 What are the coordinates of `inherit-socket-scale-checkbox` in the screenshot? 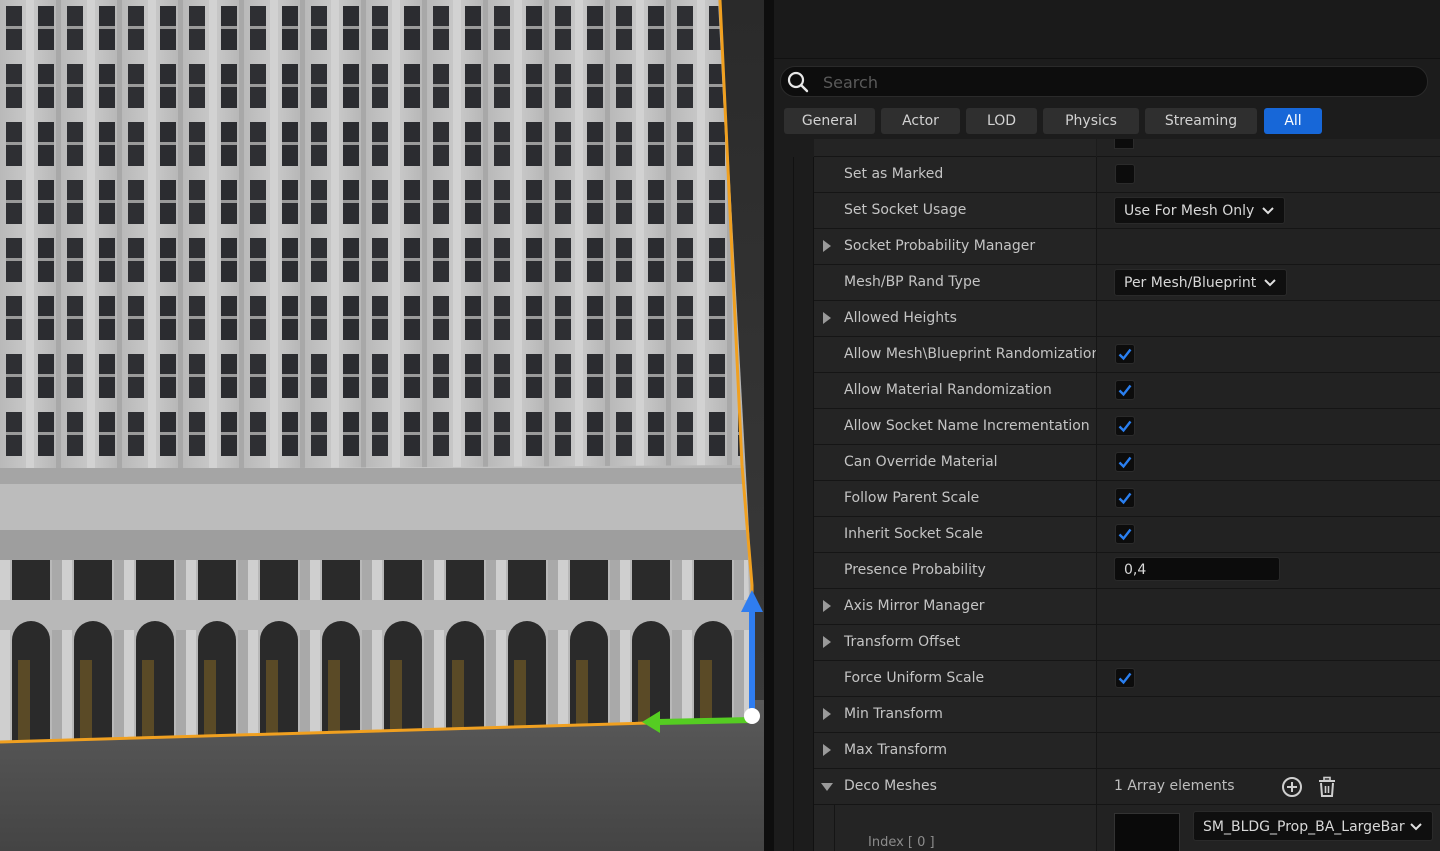 It's located at (1125, 534).